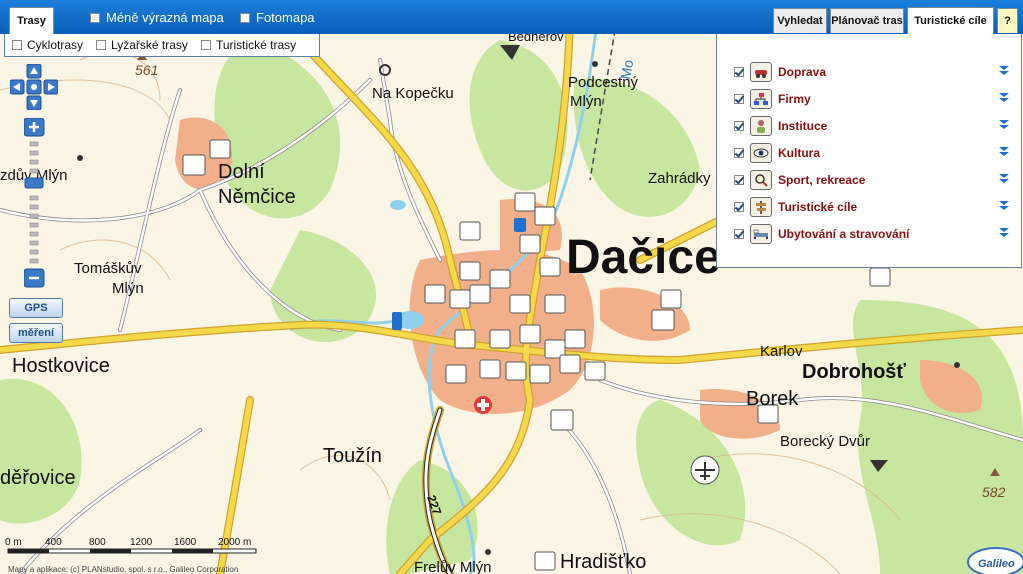 Image resolution: width=1023 pixels, height=574 pixels. Describe the element at coordinates (875, 207) in the screenshot. I see `category-tourist-targets: Turistické cíle` at that location.